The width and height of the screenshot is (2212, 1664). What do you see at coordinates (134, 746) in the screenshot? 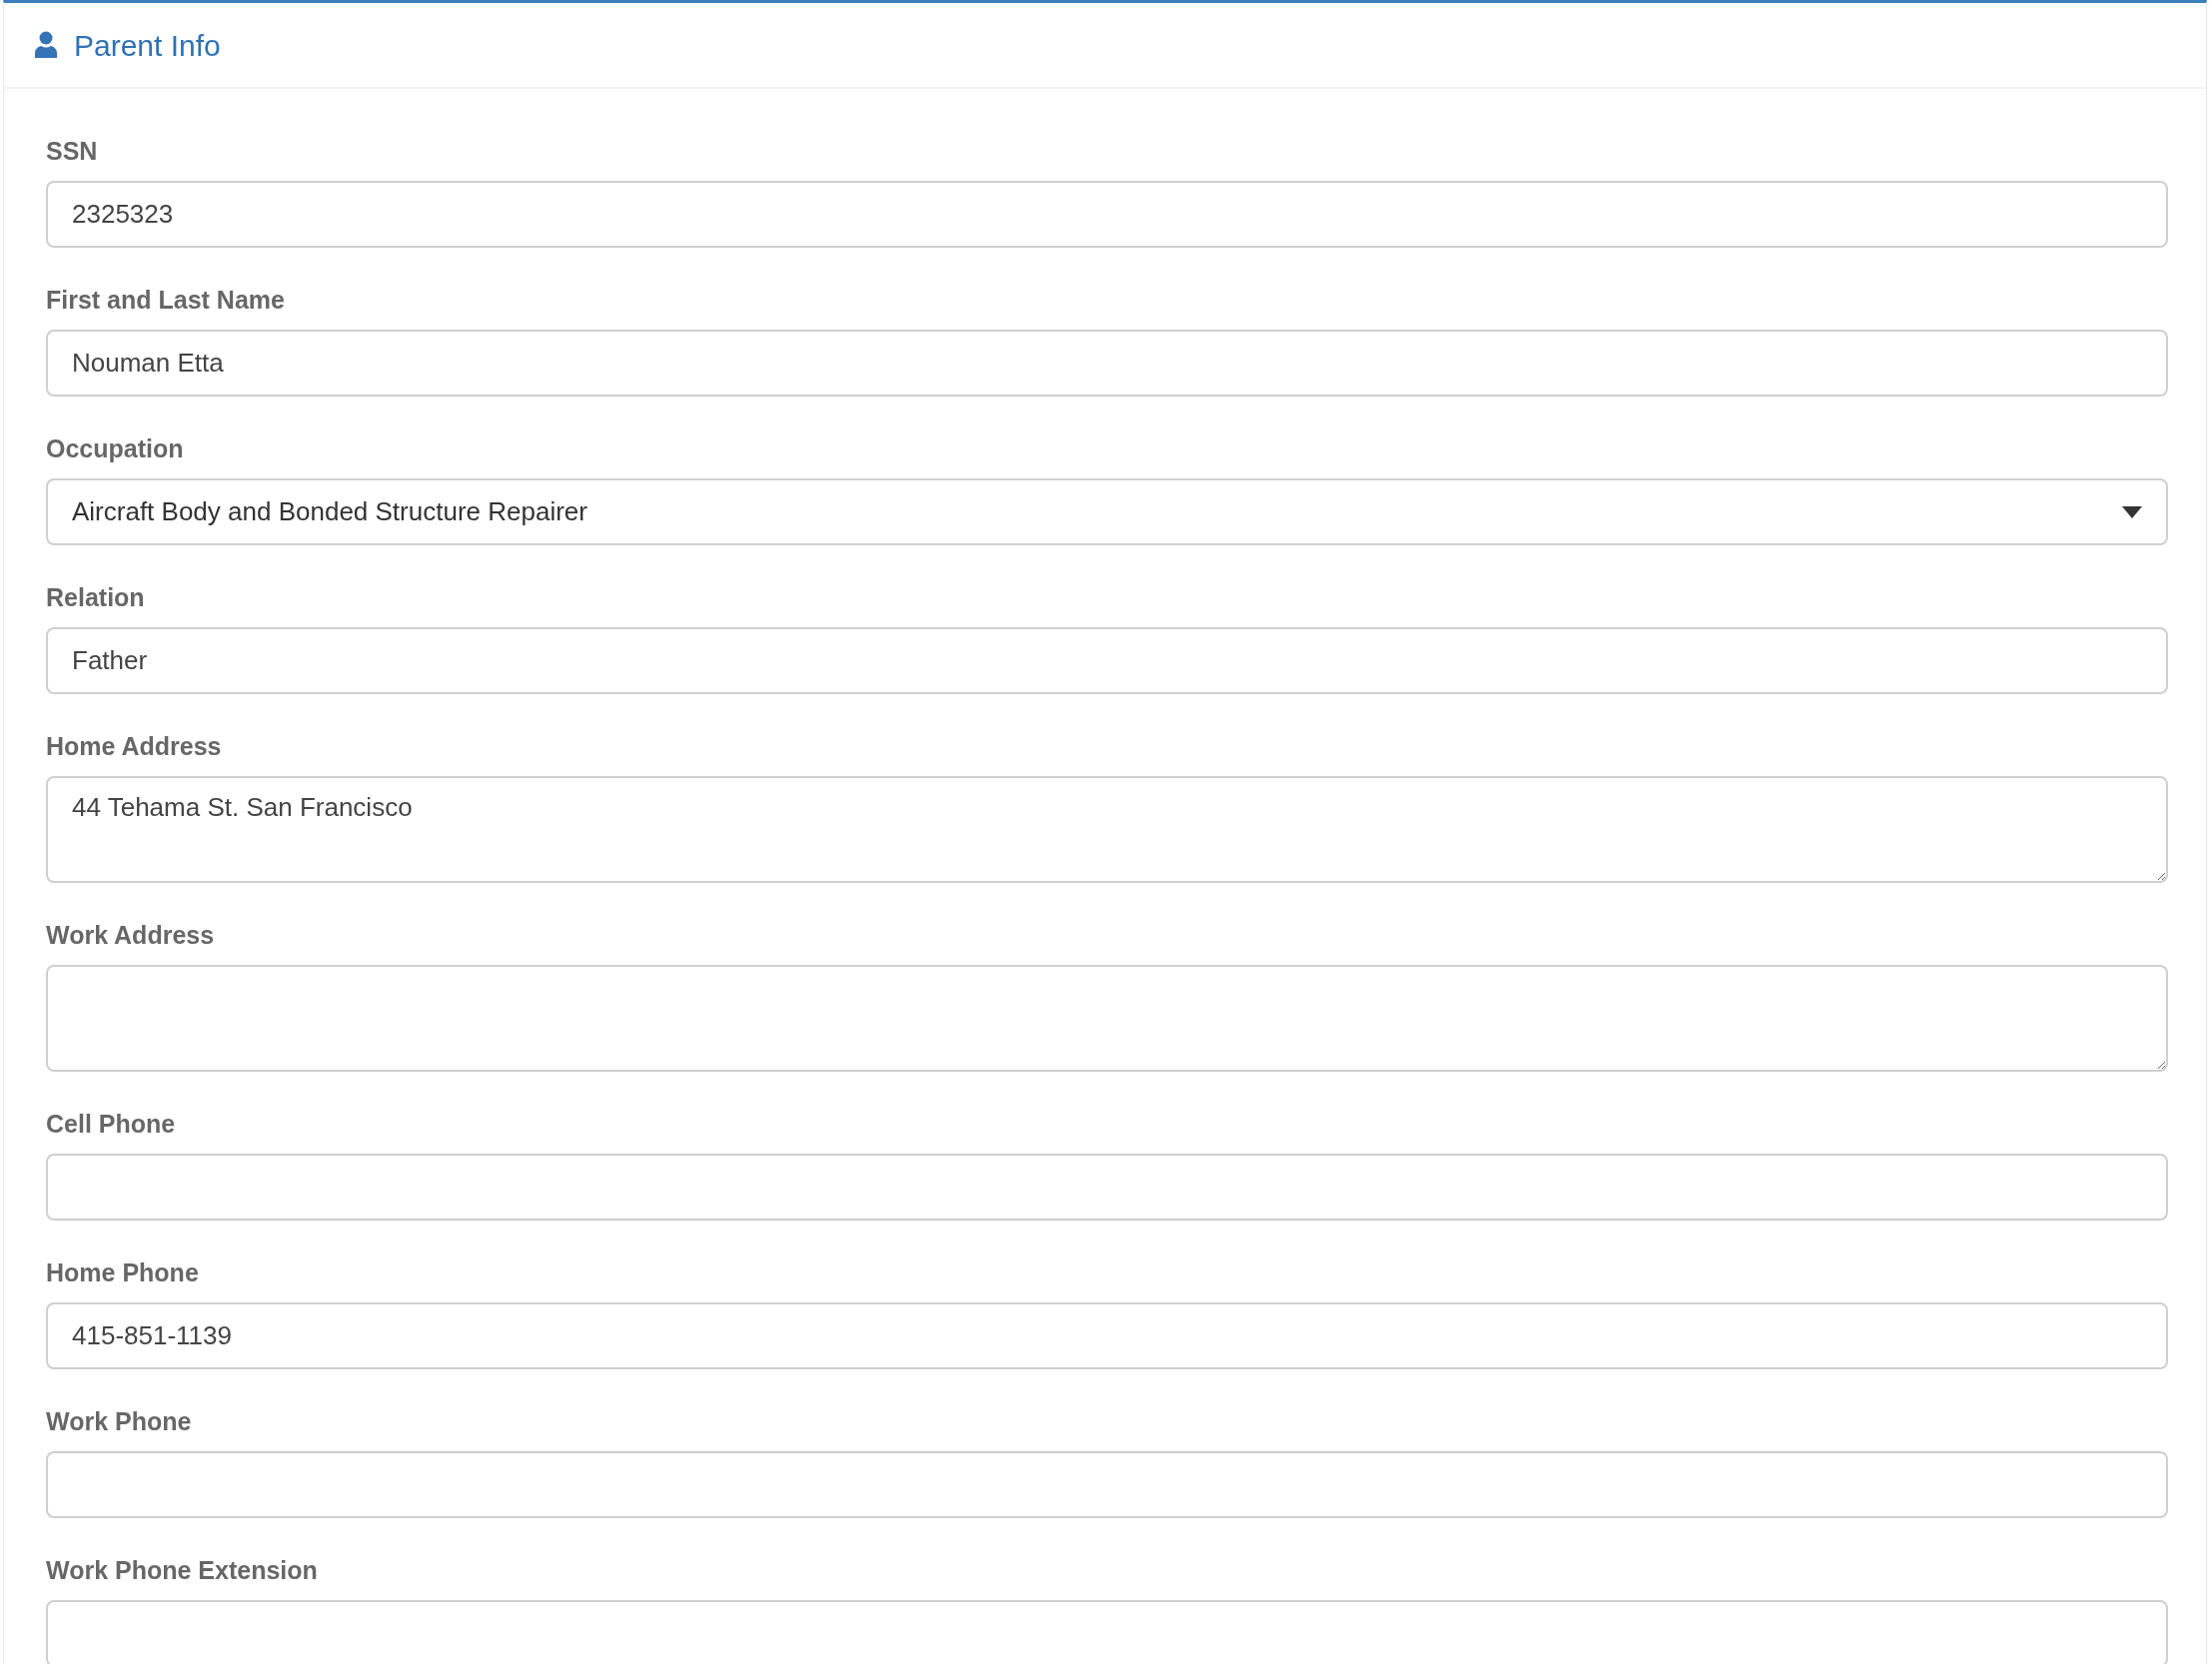
I see `field-label: Home Address` at bounding box center [134, 746].